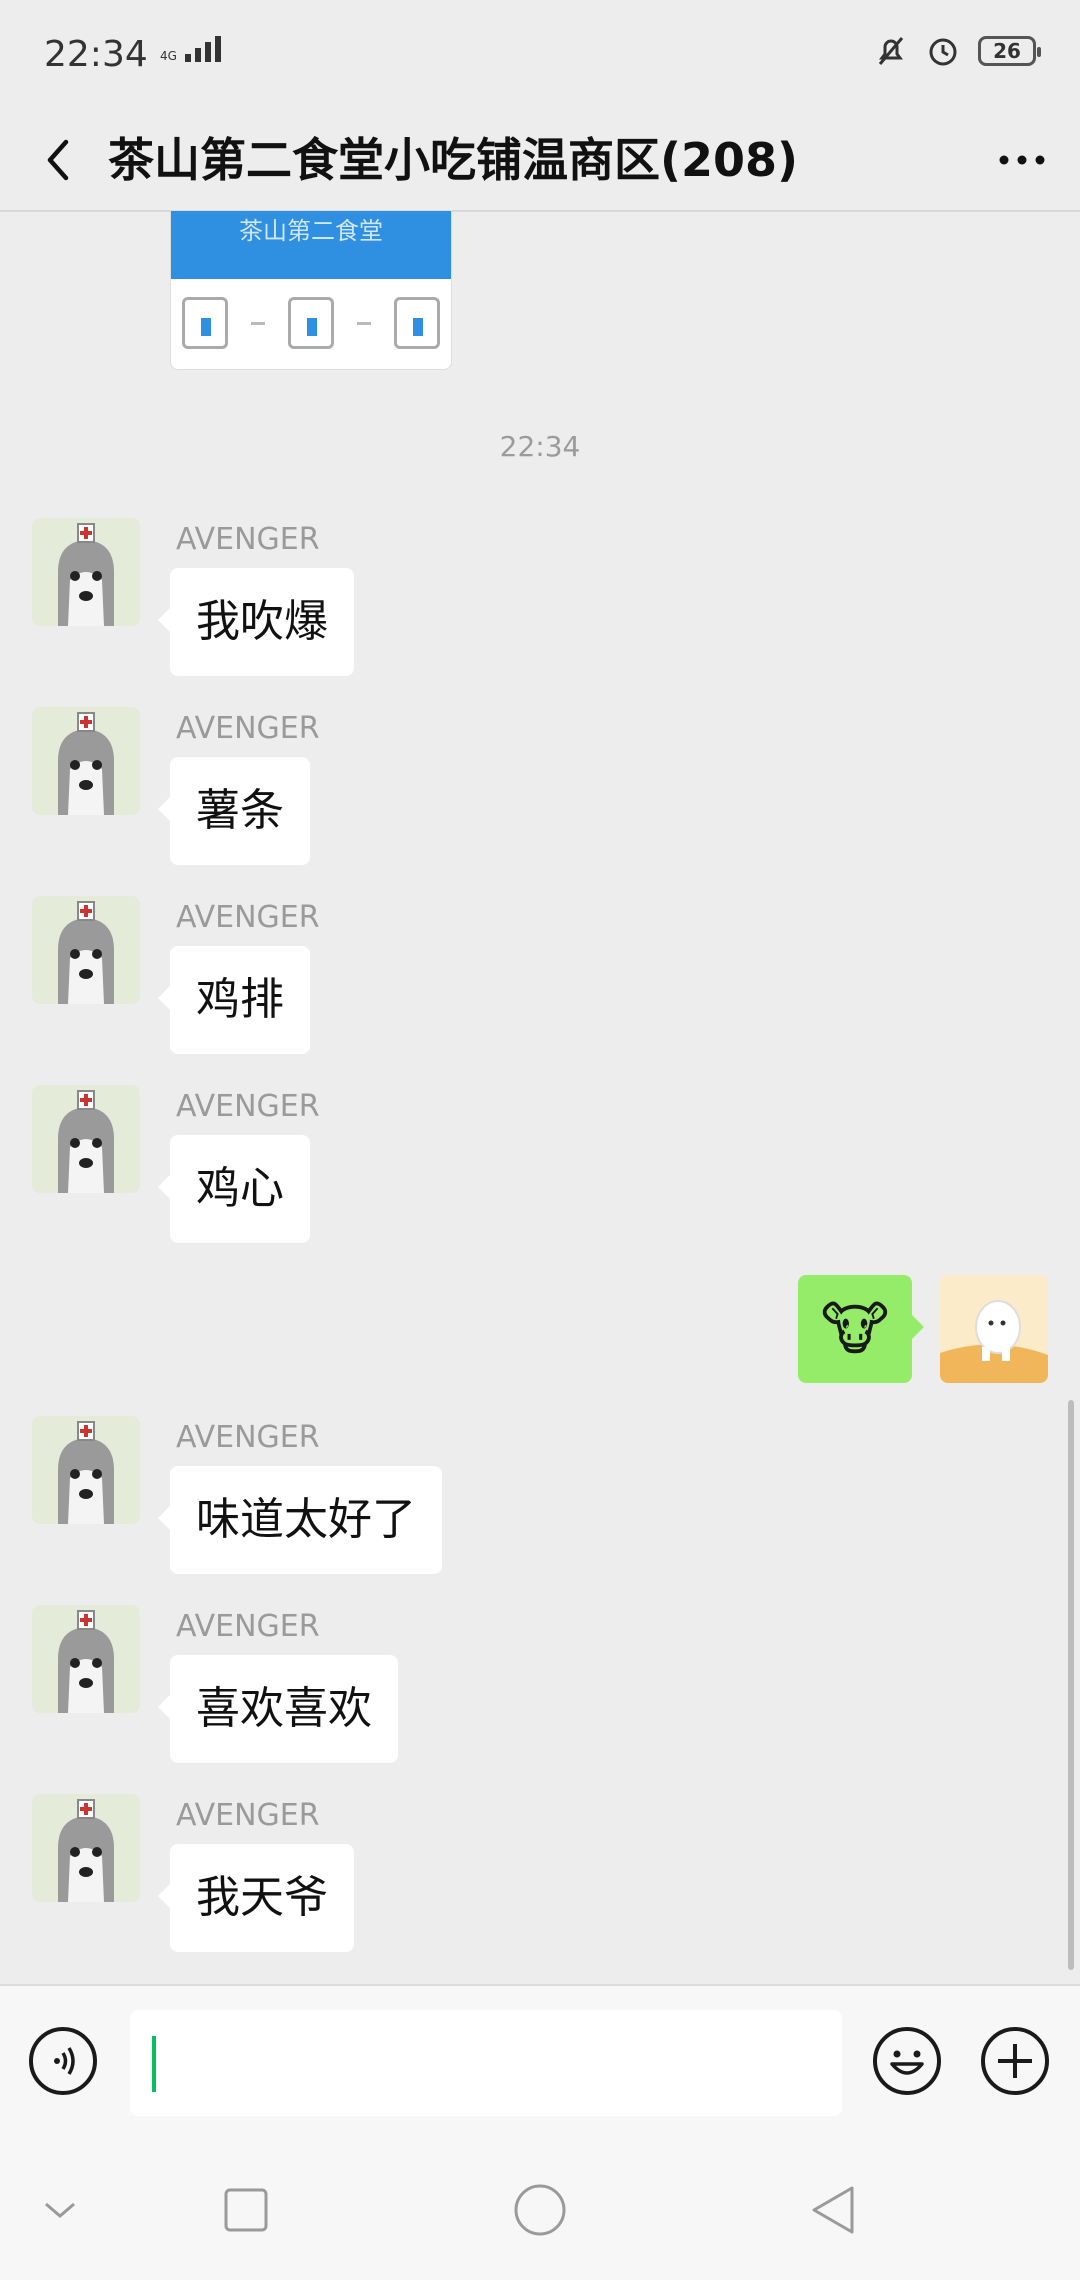  Describe the element at coordinates (891, 51) in the screenshot. I see `bell-muted-icon` at that location.